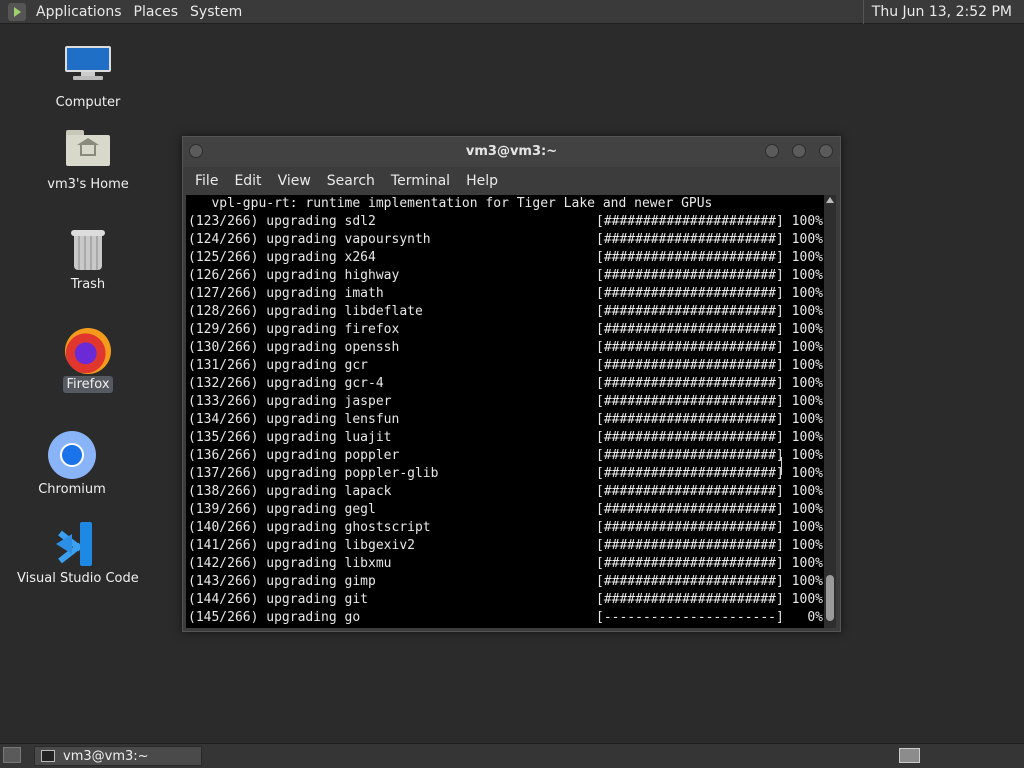 The image size is (1024, 768). What do you see at coordinates (88, 63) in the screenshot?
I see `computer-icon` at bounding box center [88, 63].